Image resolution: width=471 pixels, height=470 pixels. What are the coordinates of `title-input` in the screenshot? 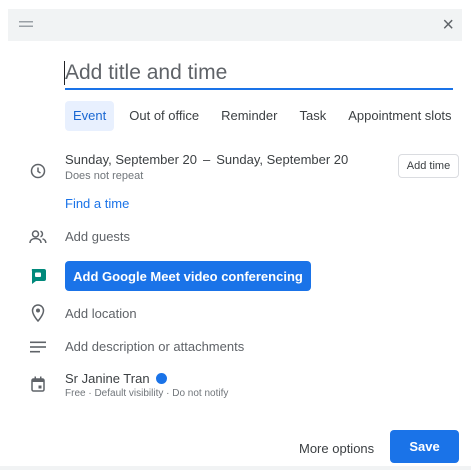 It's located at (259, 73).